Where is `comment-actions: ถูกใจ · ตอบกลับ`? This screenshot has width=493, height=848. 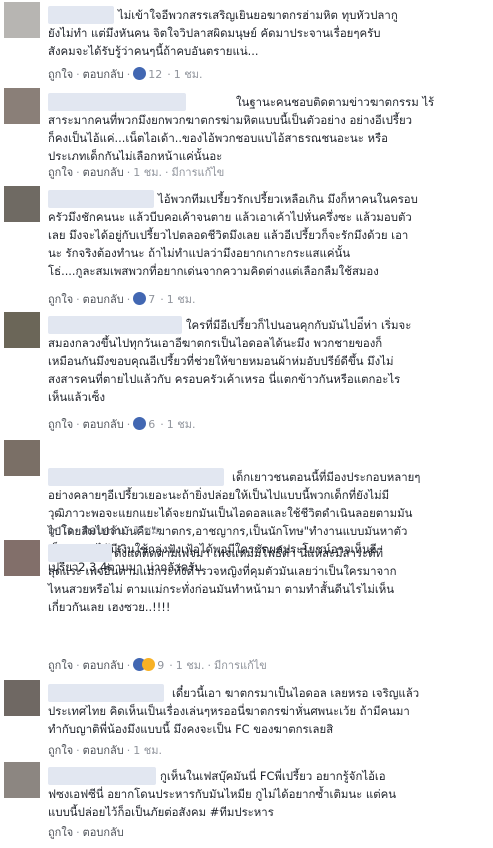 comment-actions: ถูกใจ · ตอบกลับ is located at coordinates (86, 832).